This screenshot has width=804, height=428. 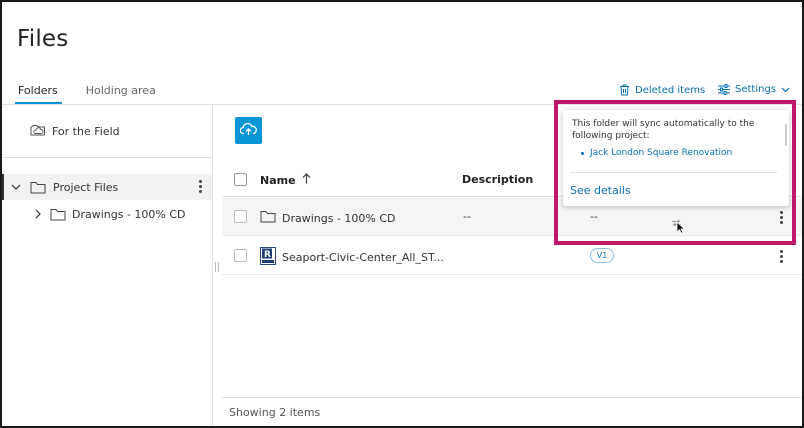 I want to click on field-cloud-icon, so click(x=38, y=131).